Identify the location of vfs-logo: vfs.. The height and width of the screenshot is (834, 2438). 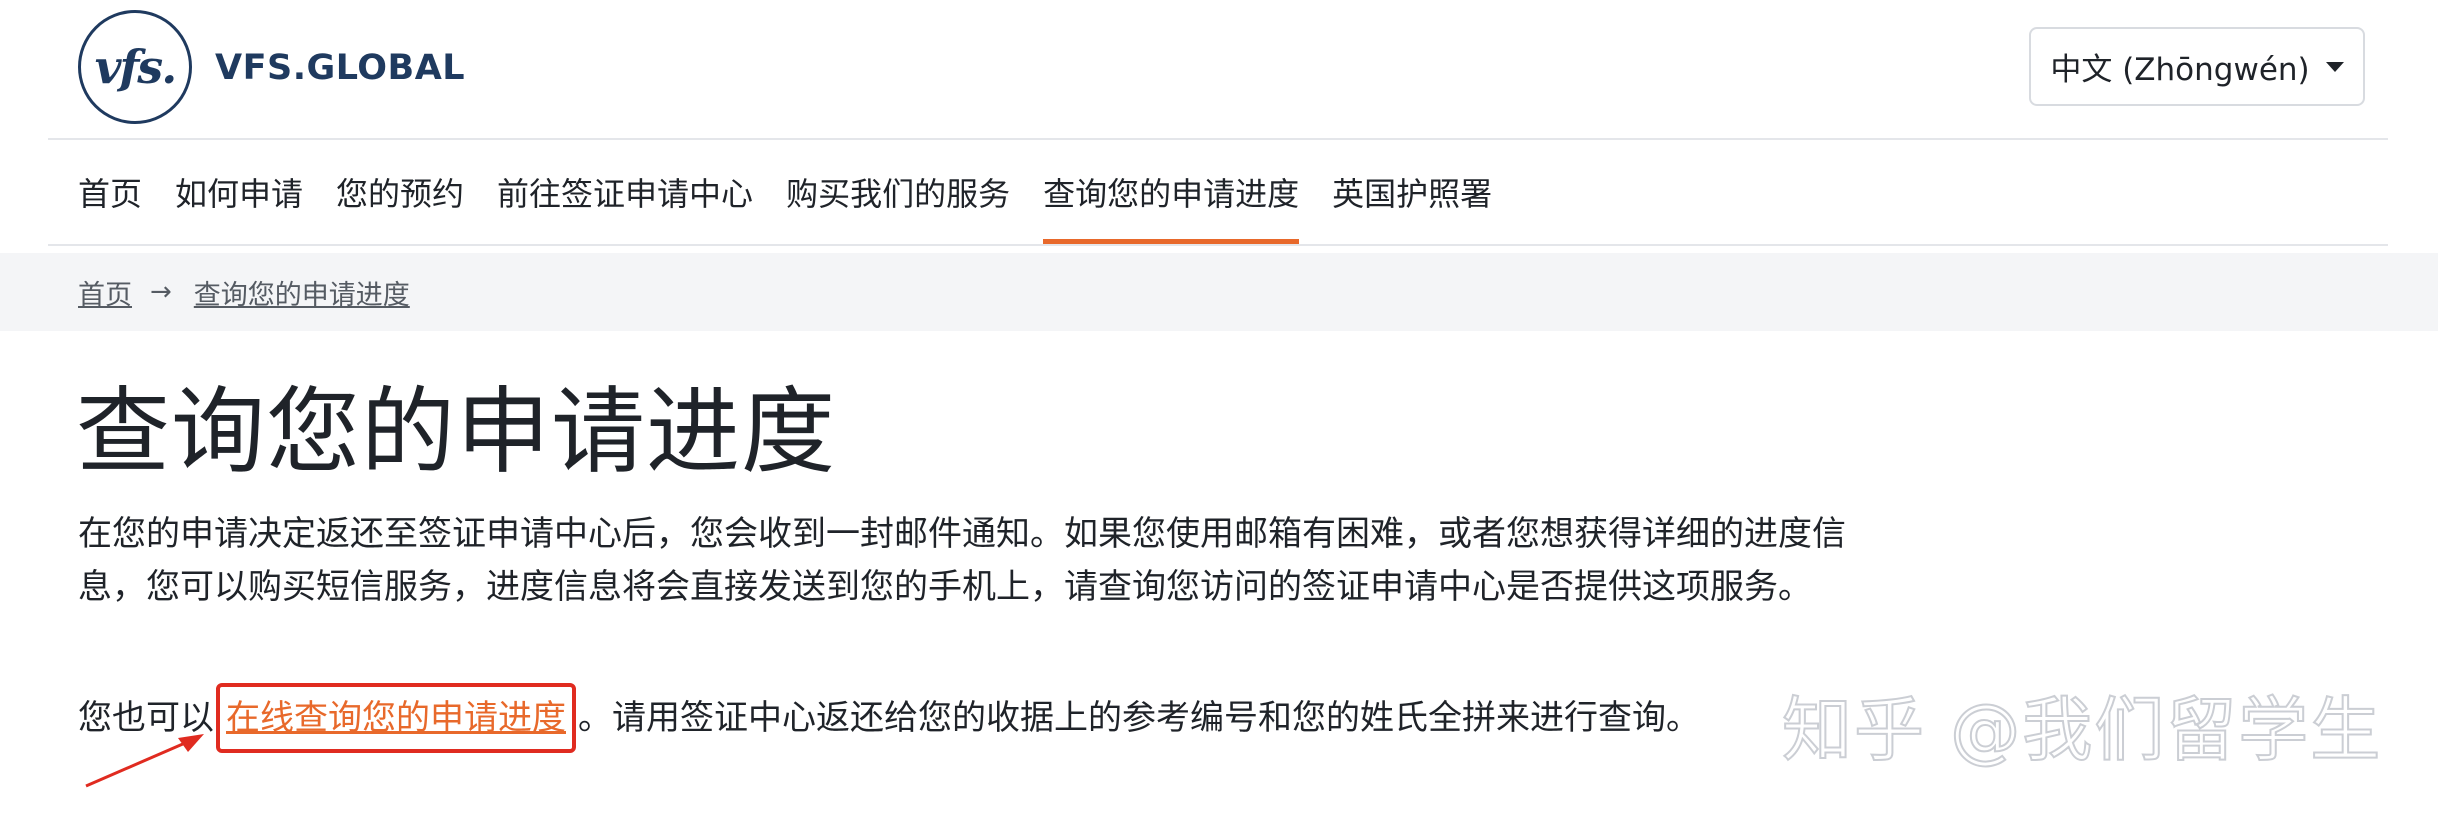
(135, 67).